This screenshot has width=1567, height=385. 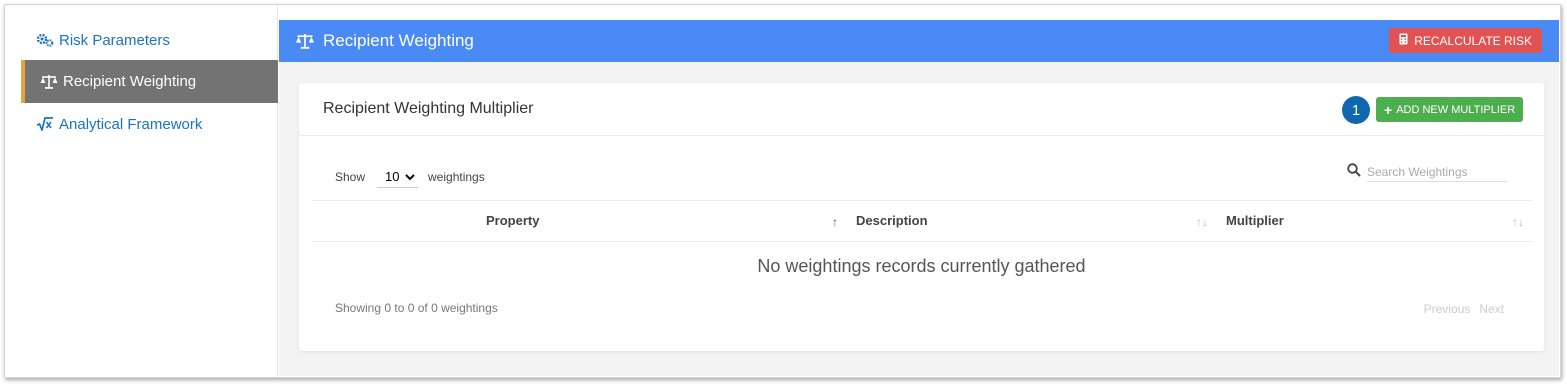 What do you see at coordinates (919, 41) in the screenshot?
I see `page-header: Recipient Weighting RECALCULATE RISK` at bounding box center [919, 41].